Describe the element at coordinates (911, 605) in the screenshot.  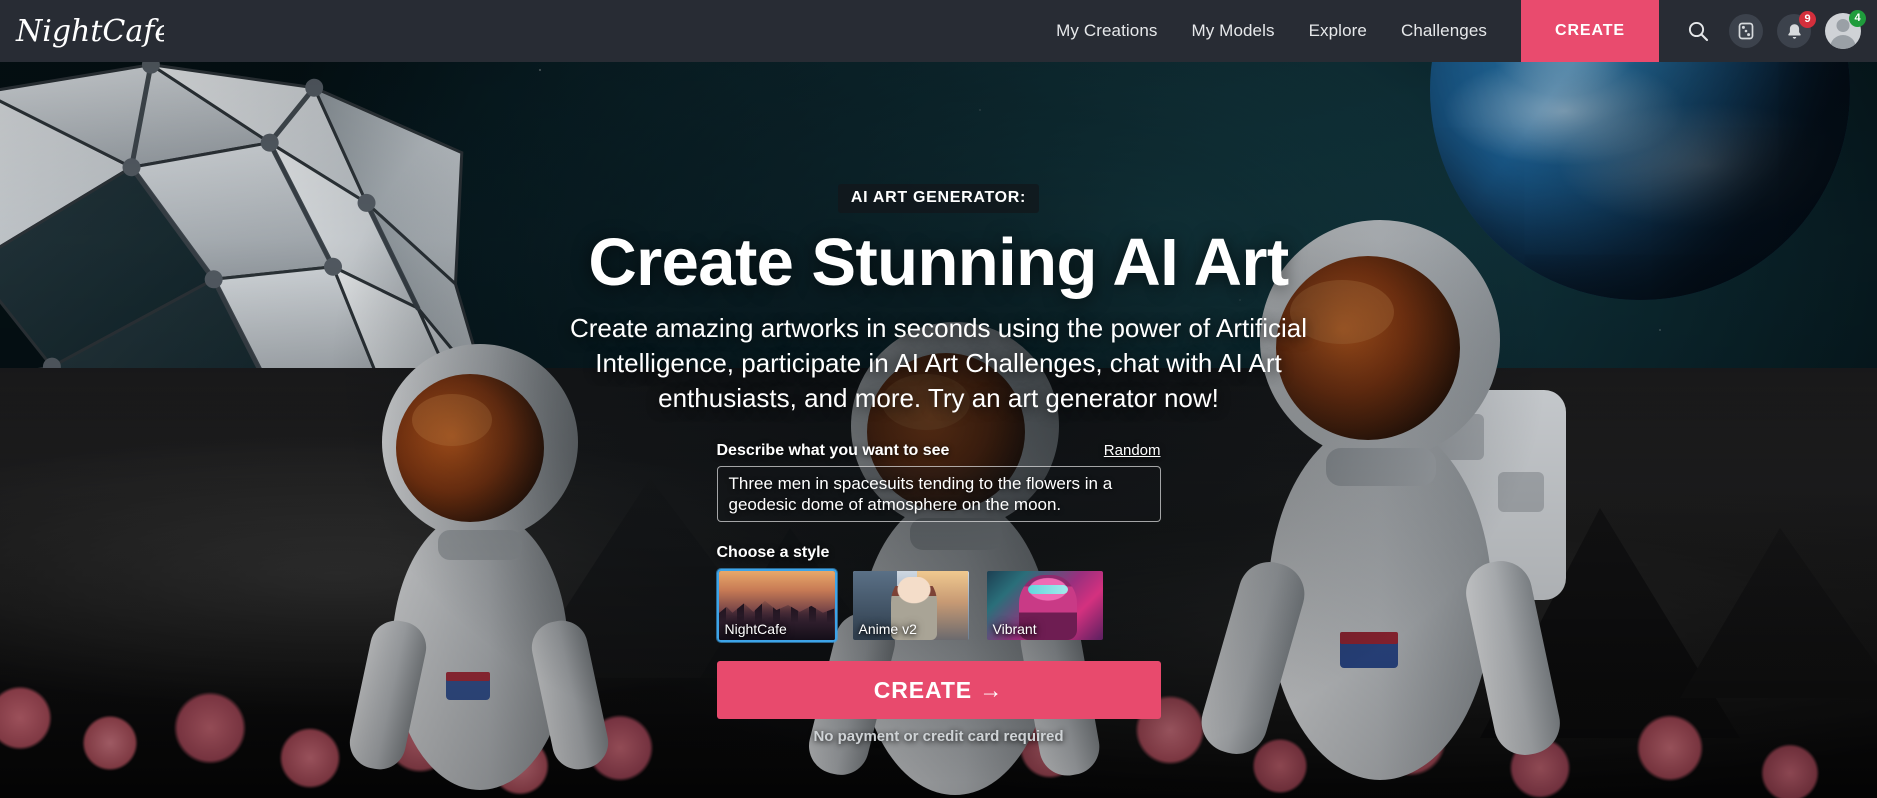
I see `style-card-anime-v2: Anime v2` at that location.